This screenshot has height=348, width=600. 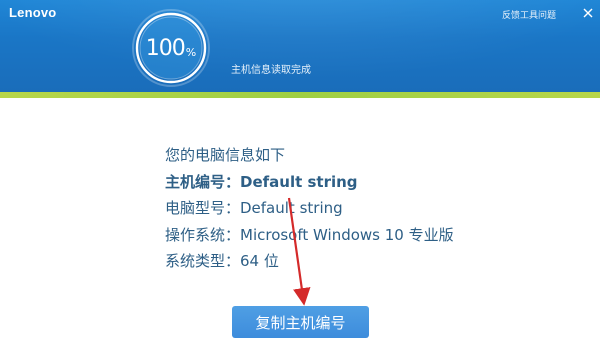 I want to click on feedback-link: 反馈工具问题, so click(x=529, y=14).